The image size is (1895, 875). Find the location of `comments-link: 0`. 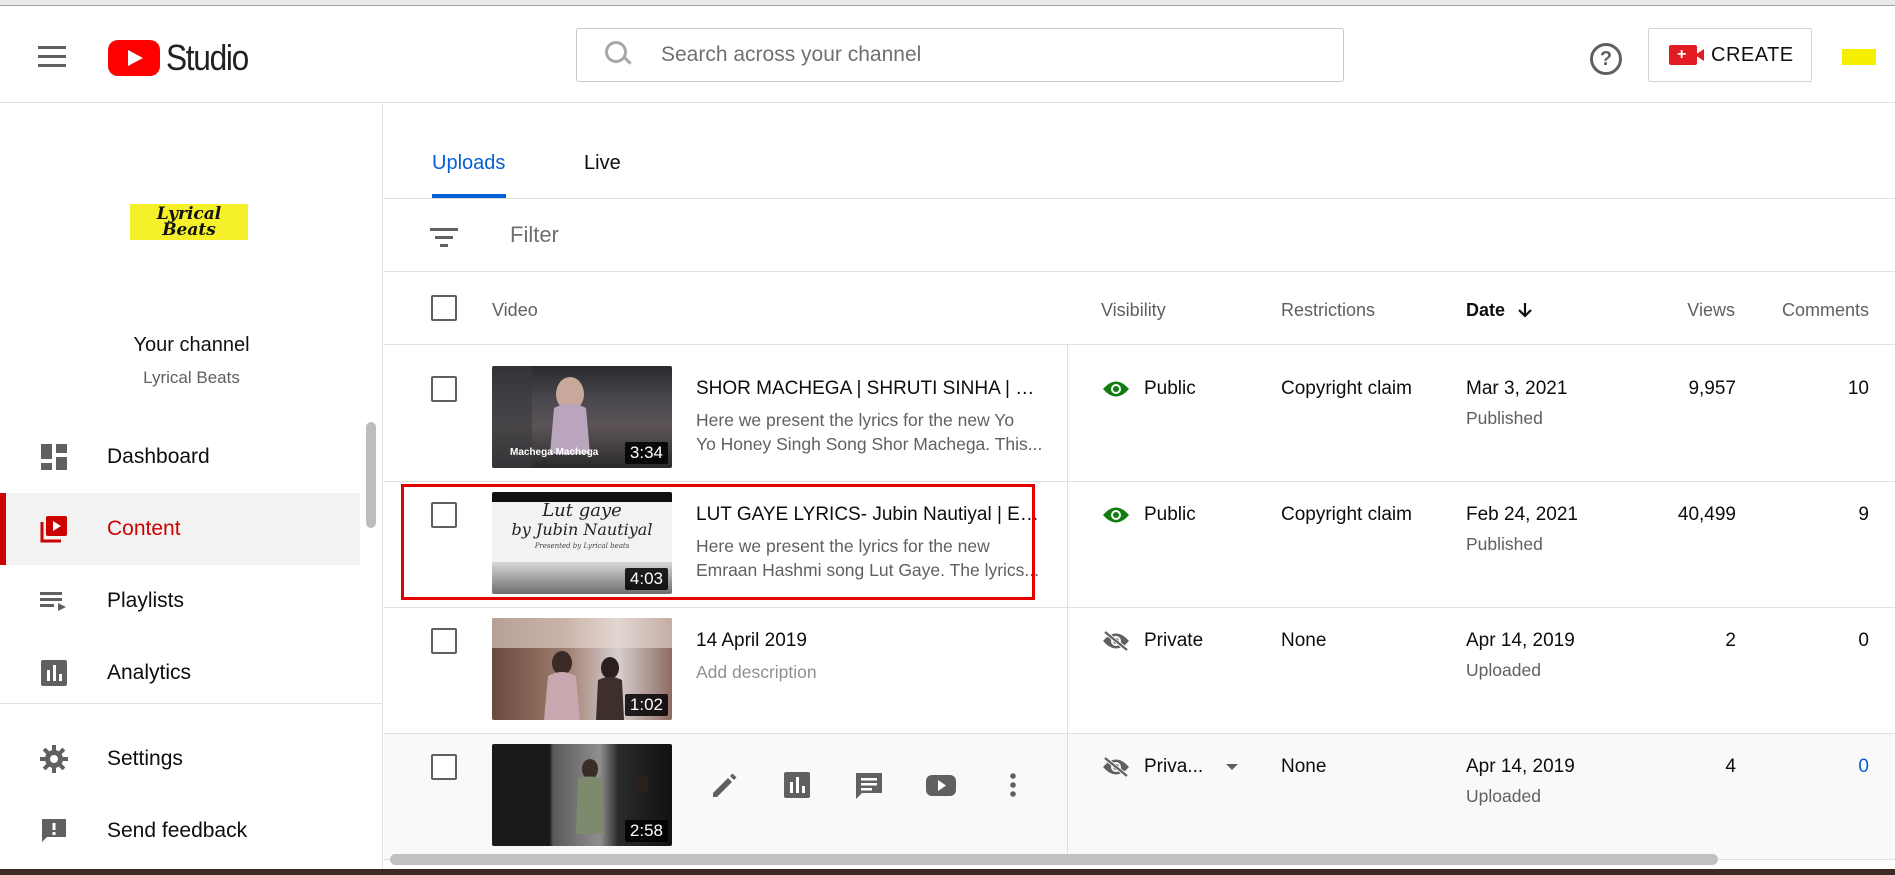

comments-link: 0 is located at coordinates (1863, 767).